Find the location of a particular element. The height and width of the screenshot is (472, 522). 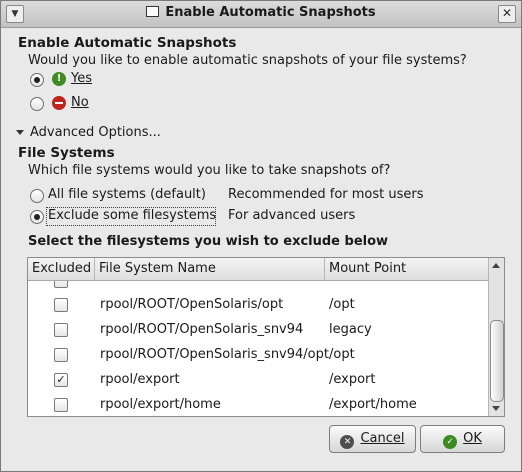

table-row: rpool/ROOT/OpenSolaris_snv94/opt /opt is located at coordinates (258, 355).